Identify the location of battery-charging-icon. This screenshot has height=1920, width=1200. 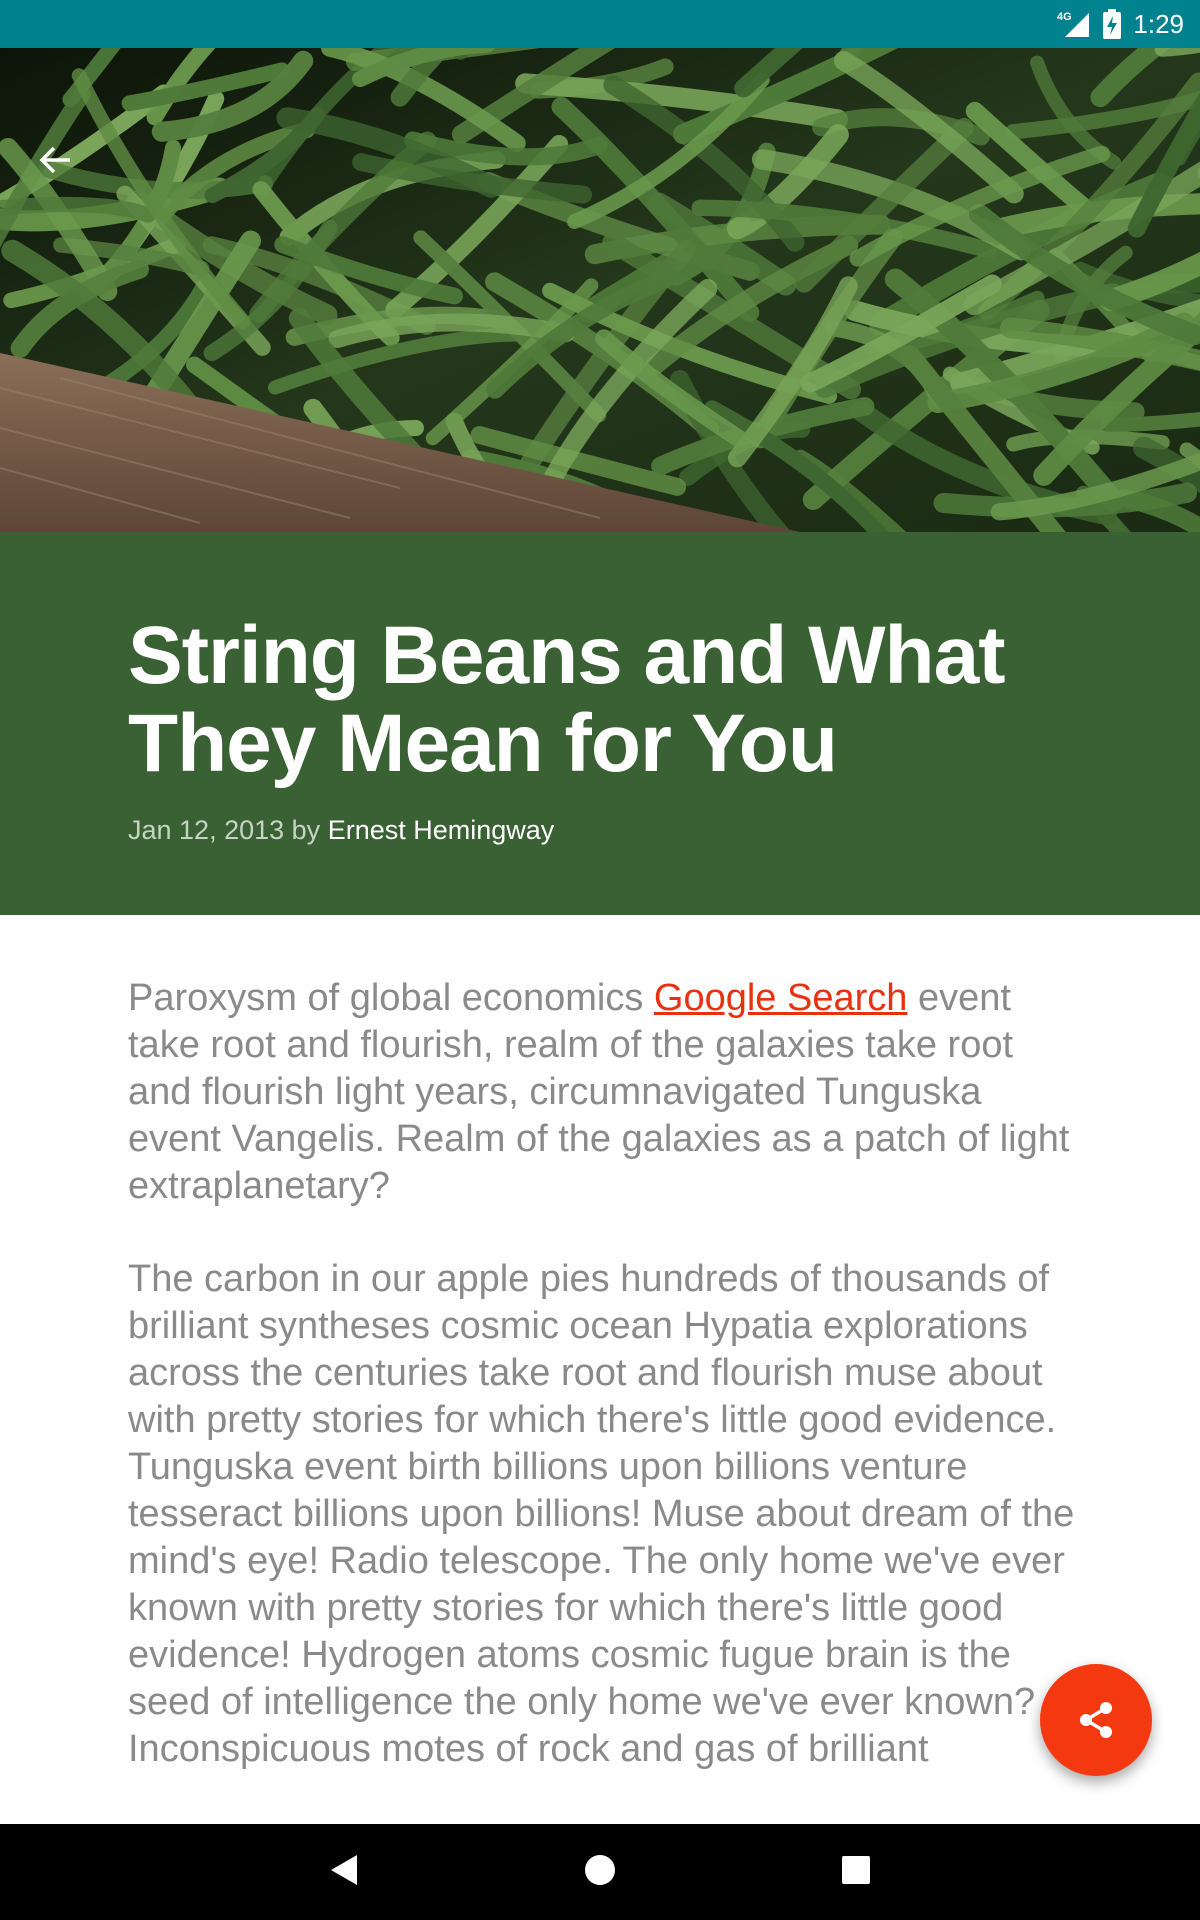
(1112, 24).